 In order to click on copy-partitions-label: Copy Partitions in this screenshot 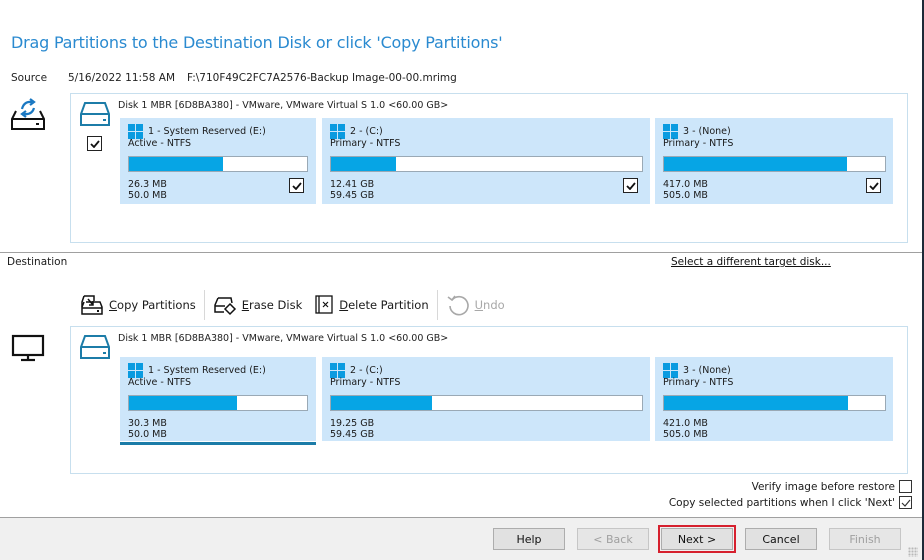, I will do `click(152, 305)`.